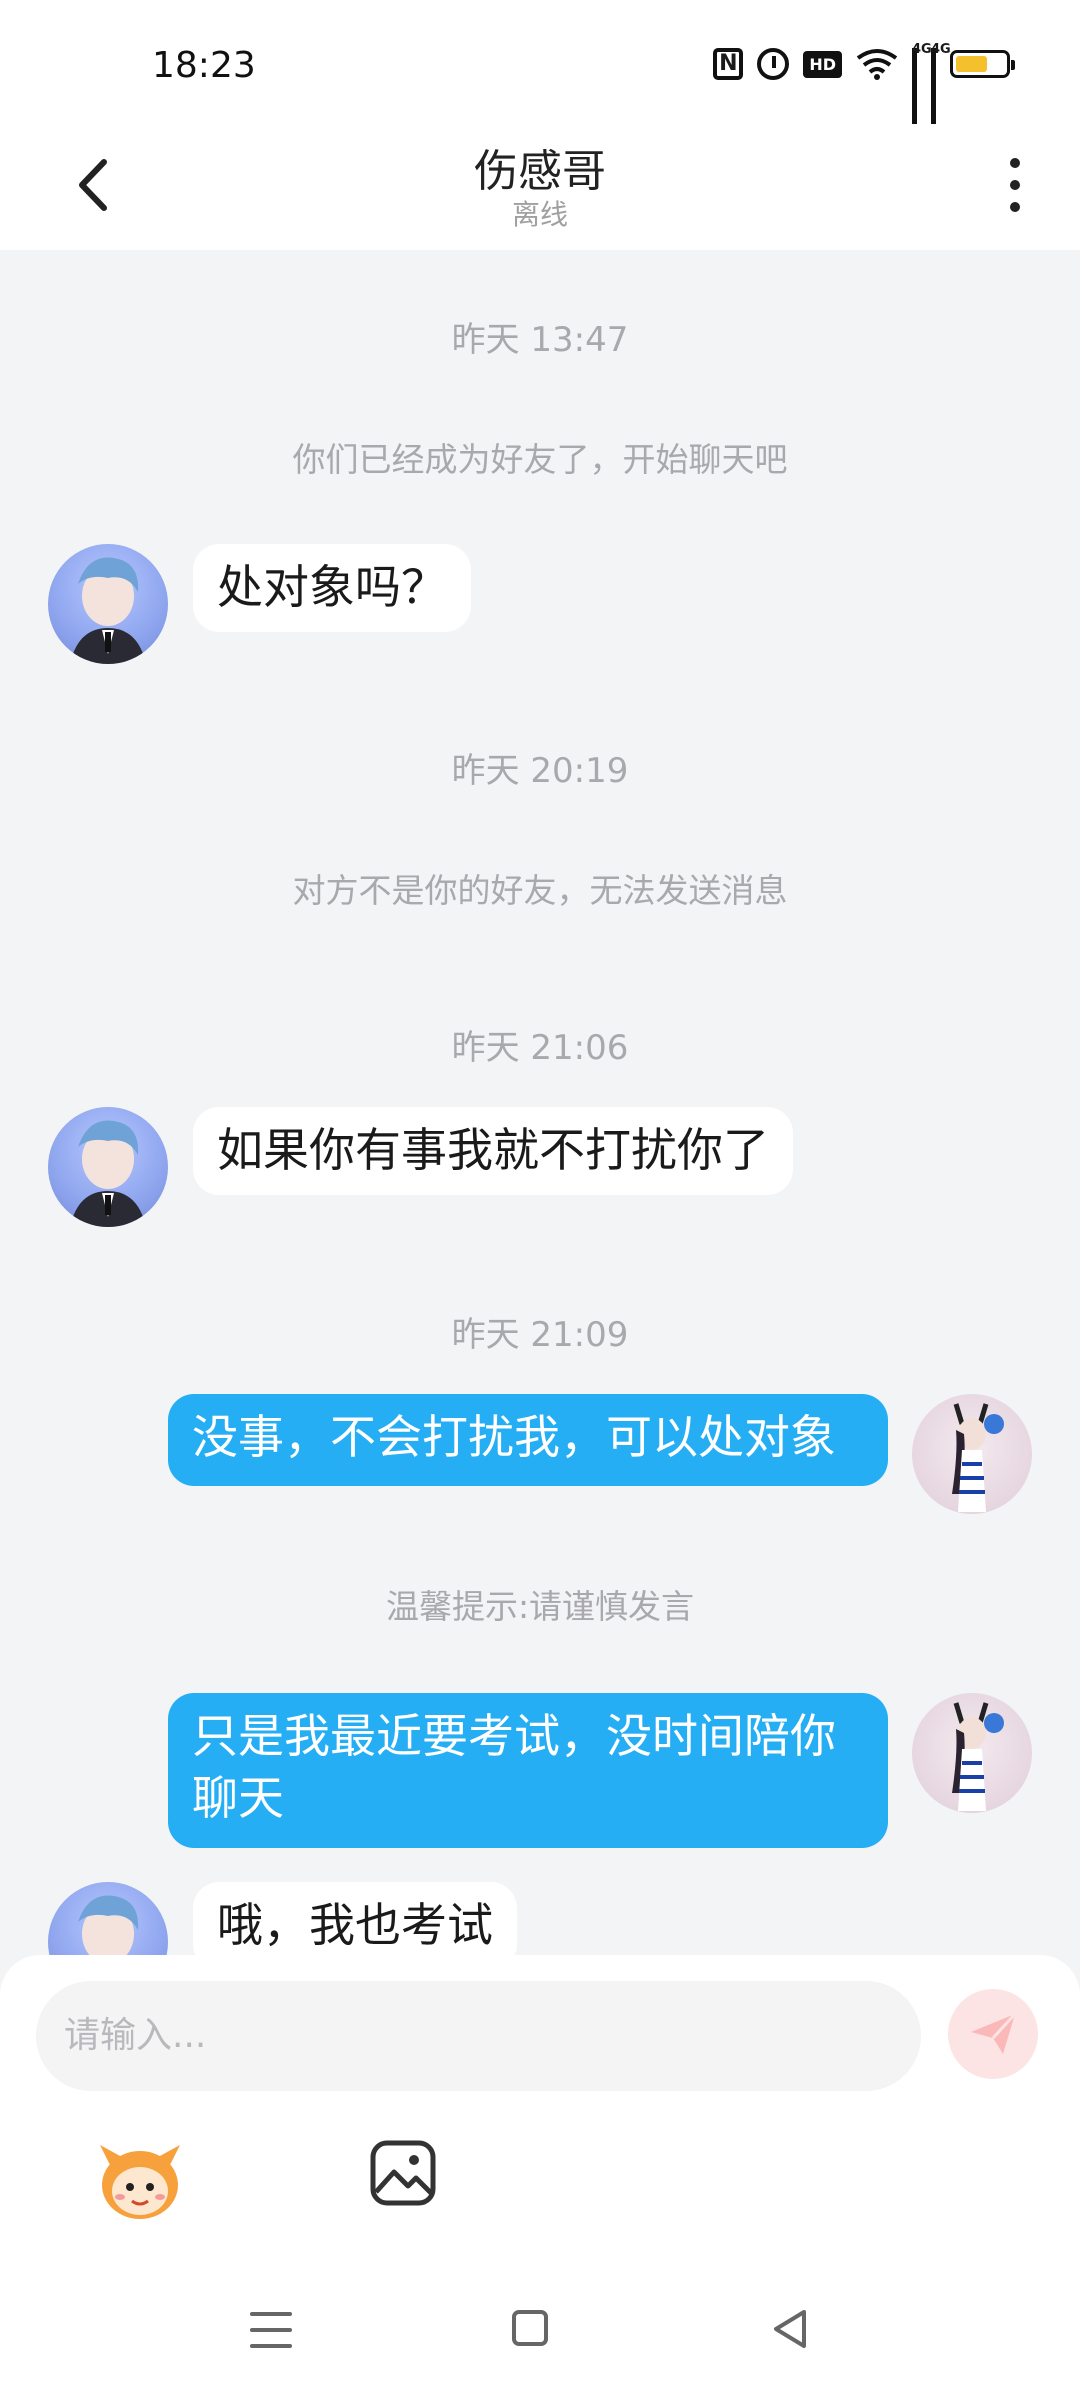 The width and height of the screenshot is (1080, 2400). What do you see at coordinates (271, 2330) in the screenshot?
I see `nav-recents-button` at bounding box center [271, 2330].